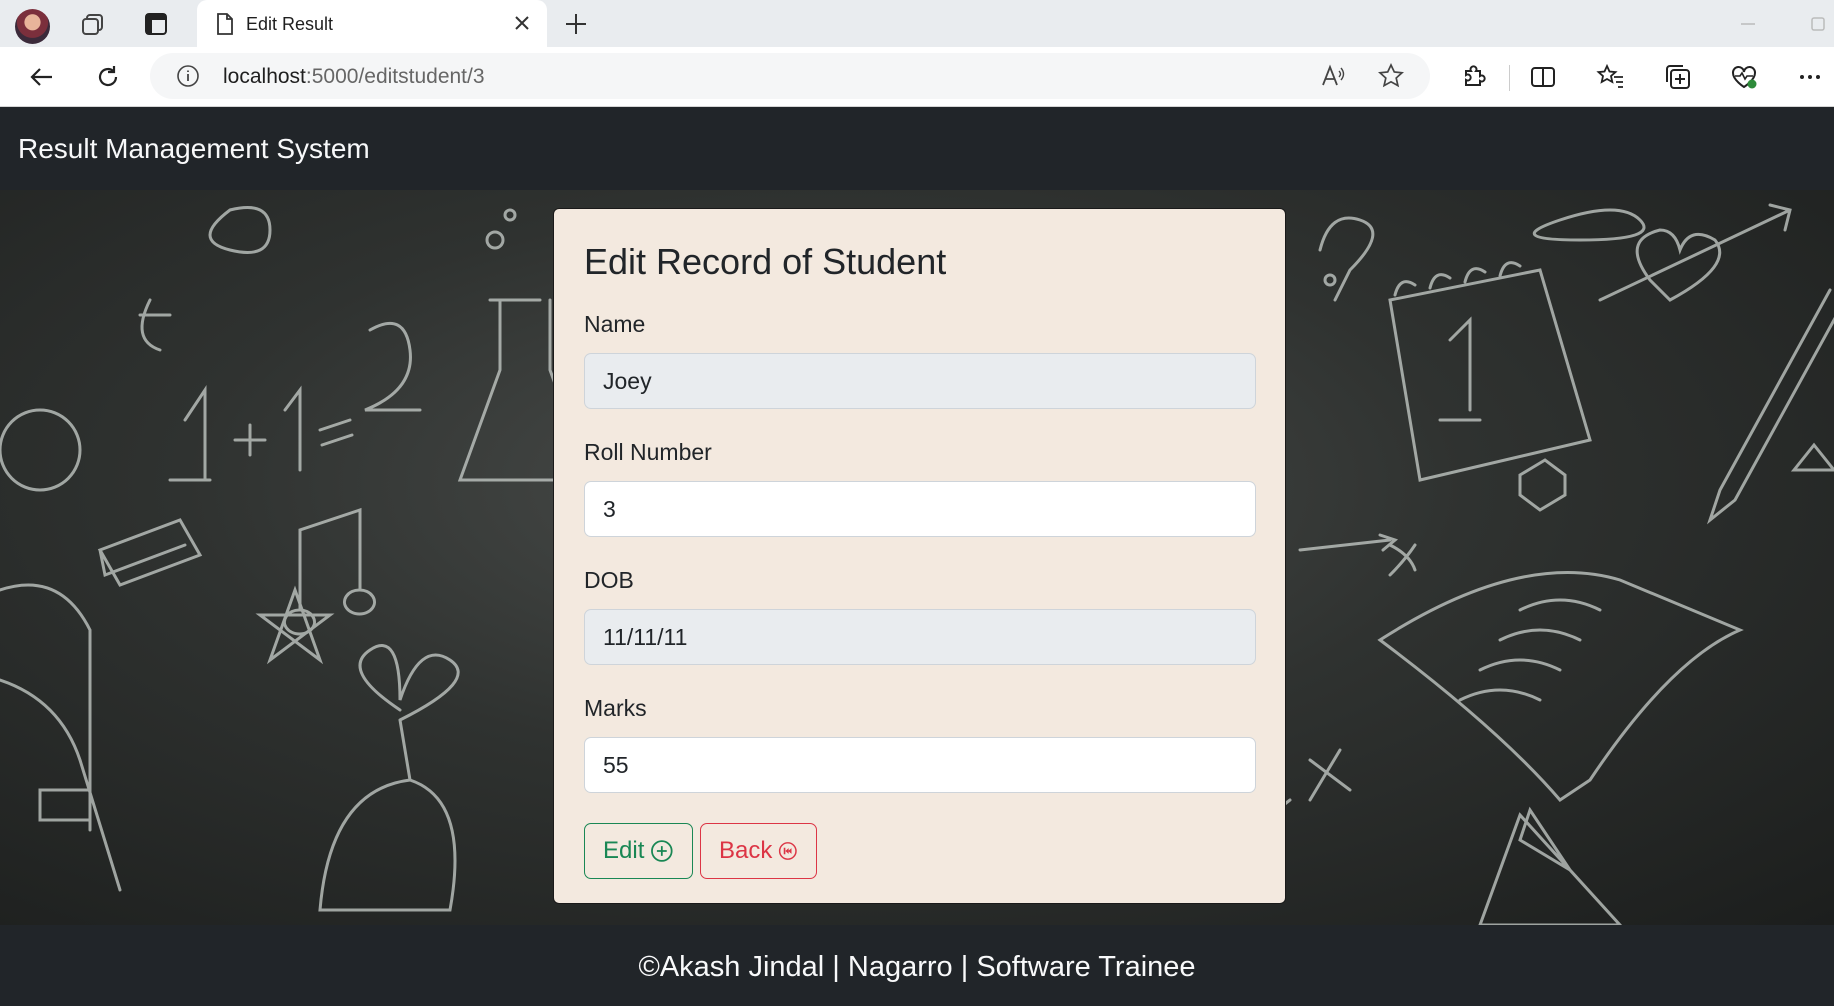 The image size is (1834, 1006). Describe the element at coordinates (372, 23) in the screenshot. I see `tab-edit-result: Edit Result` at that location.